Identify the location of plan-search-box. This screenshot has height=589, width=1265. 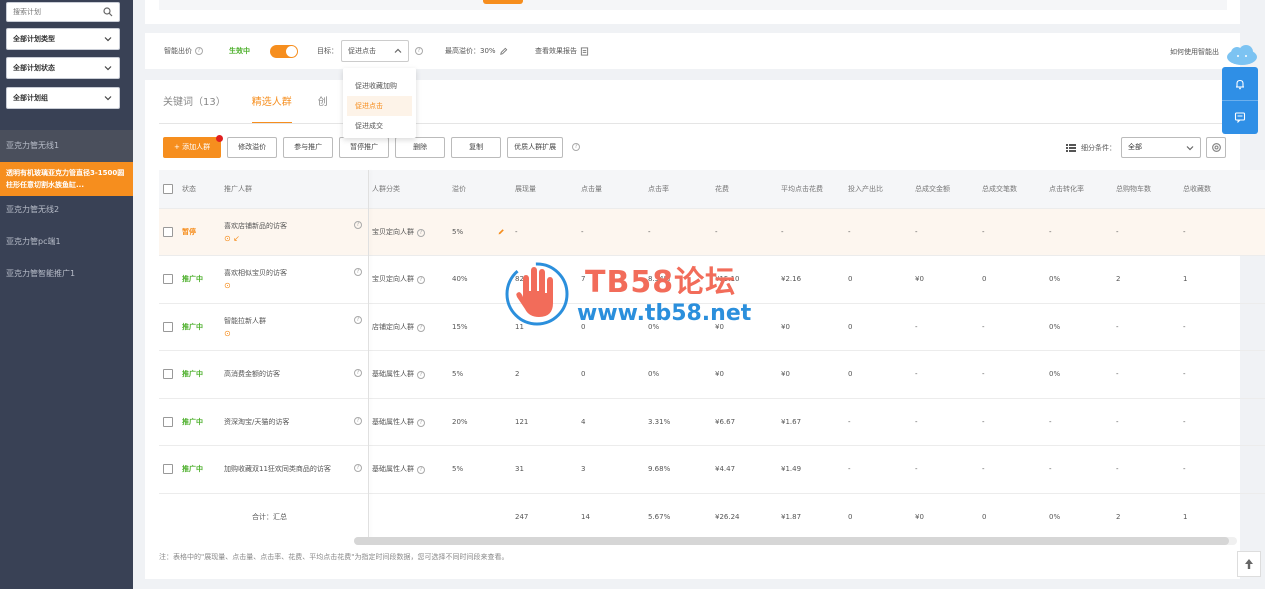
(63, 12).